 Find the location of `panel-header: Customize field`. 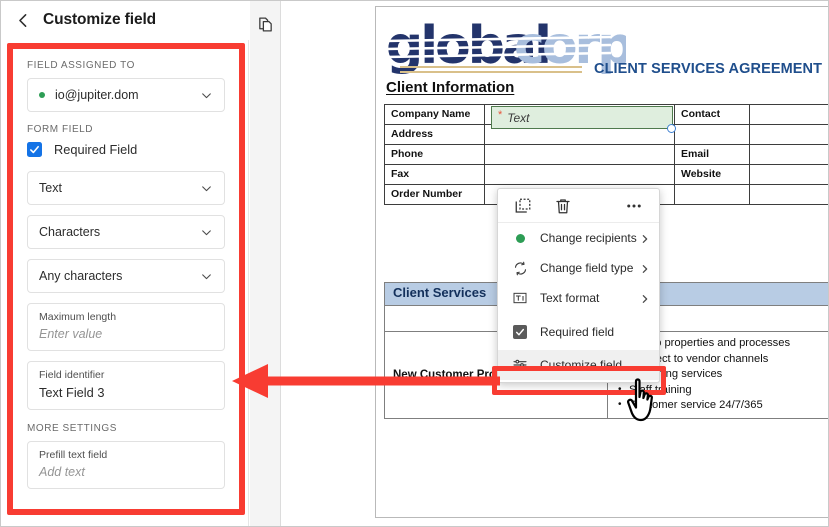

panel-header: Customize field is located at coordinates (124, 20).